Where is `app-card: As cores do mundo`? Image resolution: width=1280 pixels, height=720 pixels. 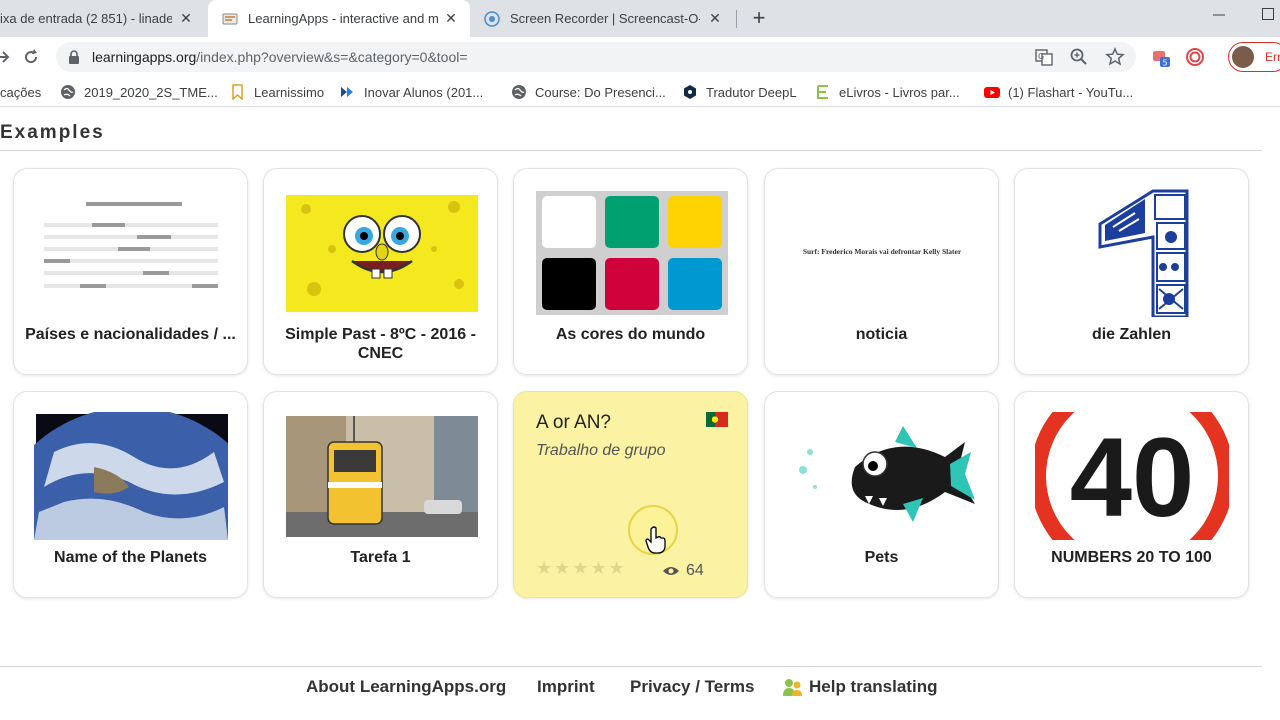 app-card: As cores do mundo is located at coordinates (630, 271).